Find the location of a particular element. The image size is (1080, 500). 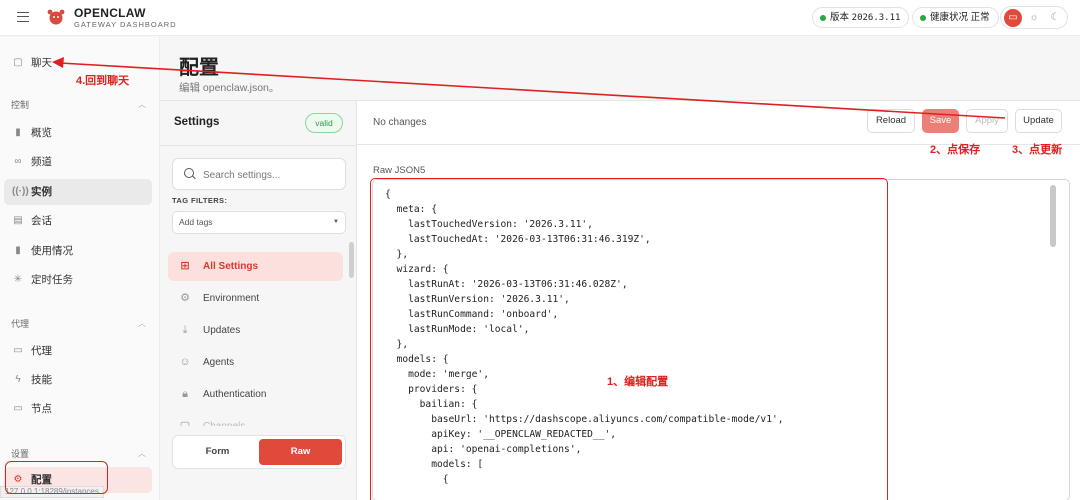

sidebar-item-label: 技能 is located at coordinates (41, 380).